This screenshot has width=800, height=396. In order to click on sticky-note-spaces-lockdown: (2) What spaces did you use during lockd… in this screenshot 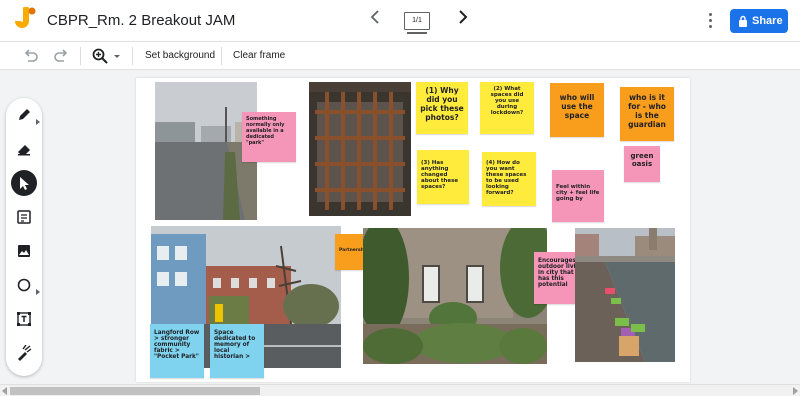, I will do `click(507, 108)`.